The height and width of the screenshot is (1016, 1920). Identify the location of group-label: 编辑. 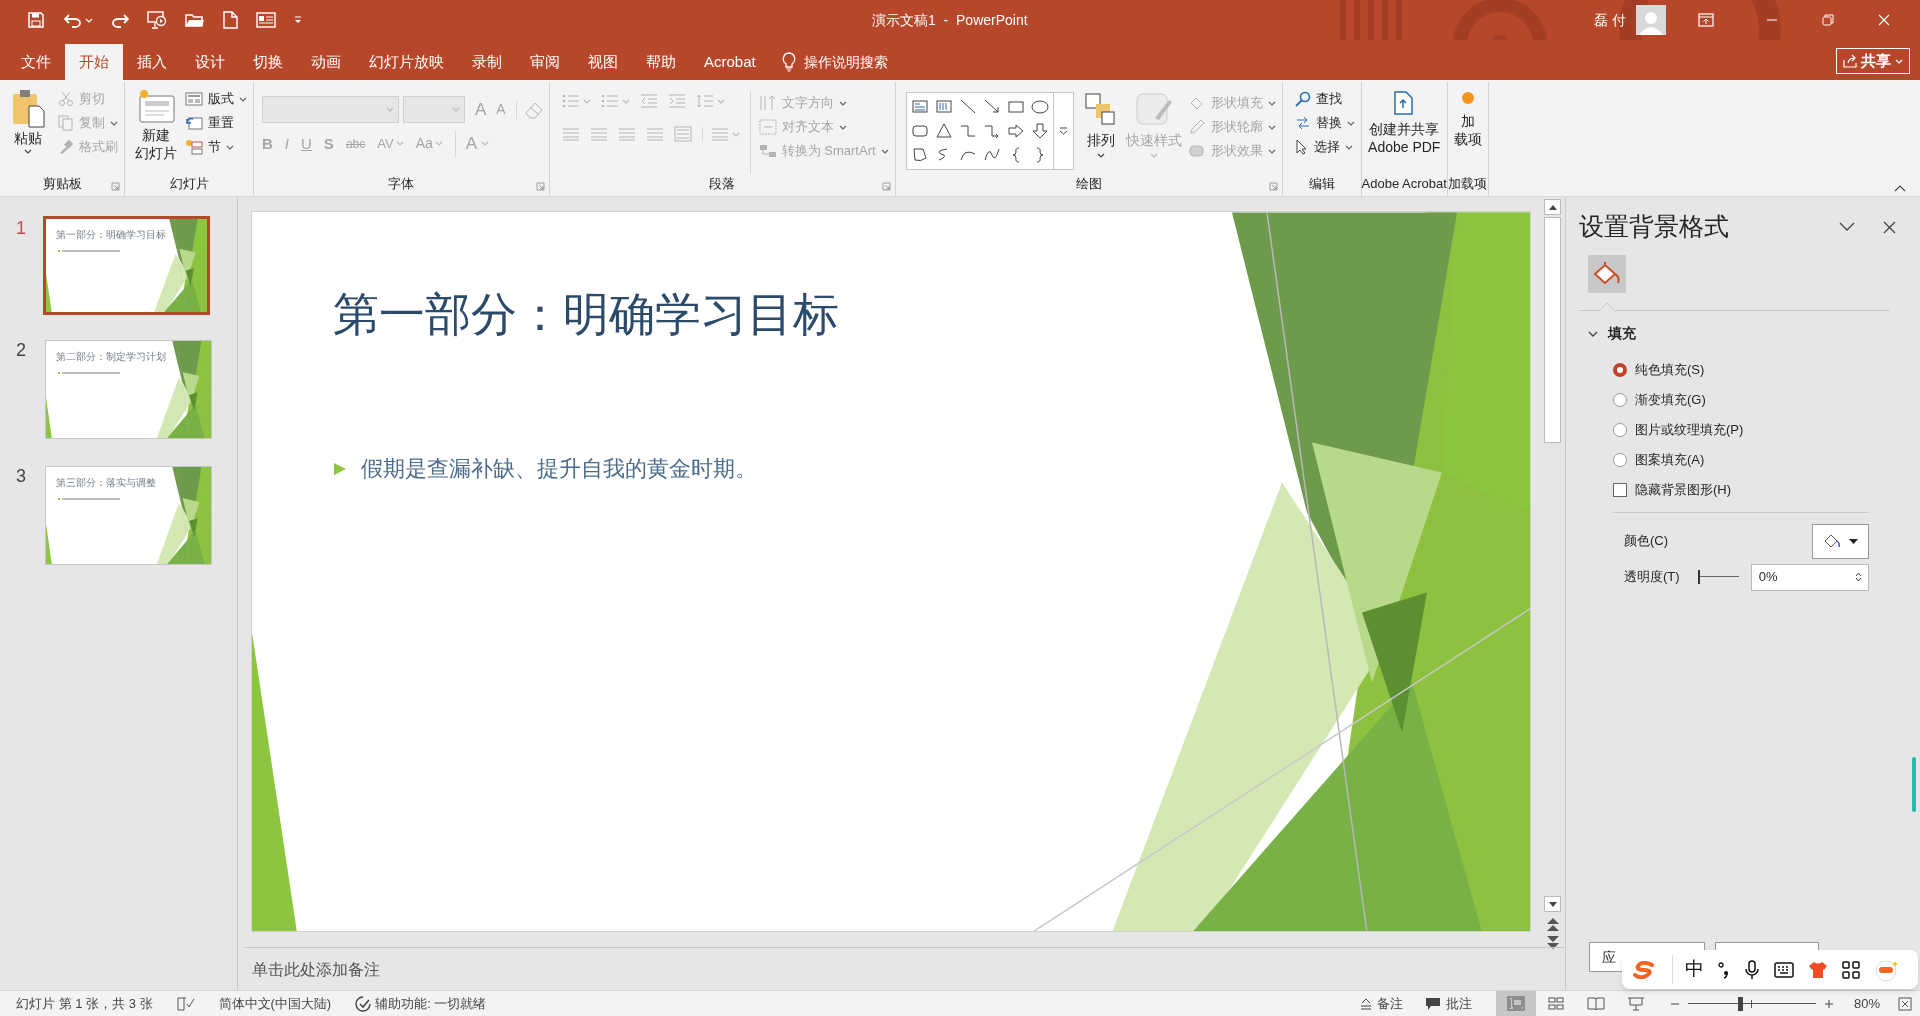
(1321, 184).